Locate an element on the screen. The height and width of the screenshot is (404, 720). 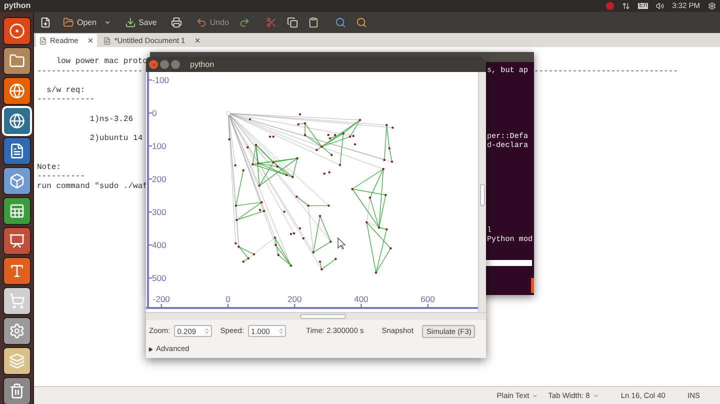
clipboard-icon is located at coordinates (313, 22).